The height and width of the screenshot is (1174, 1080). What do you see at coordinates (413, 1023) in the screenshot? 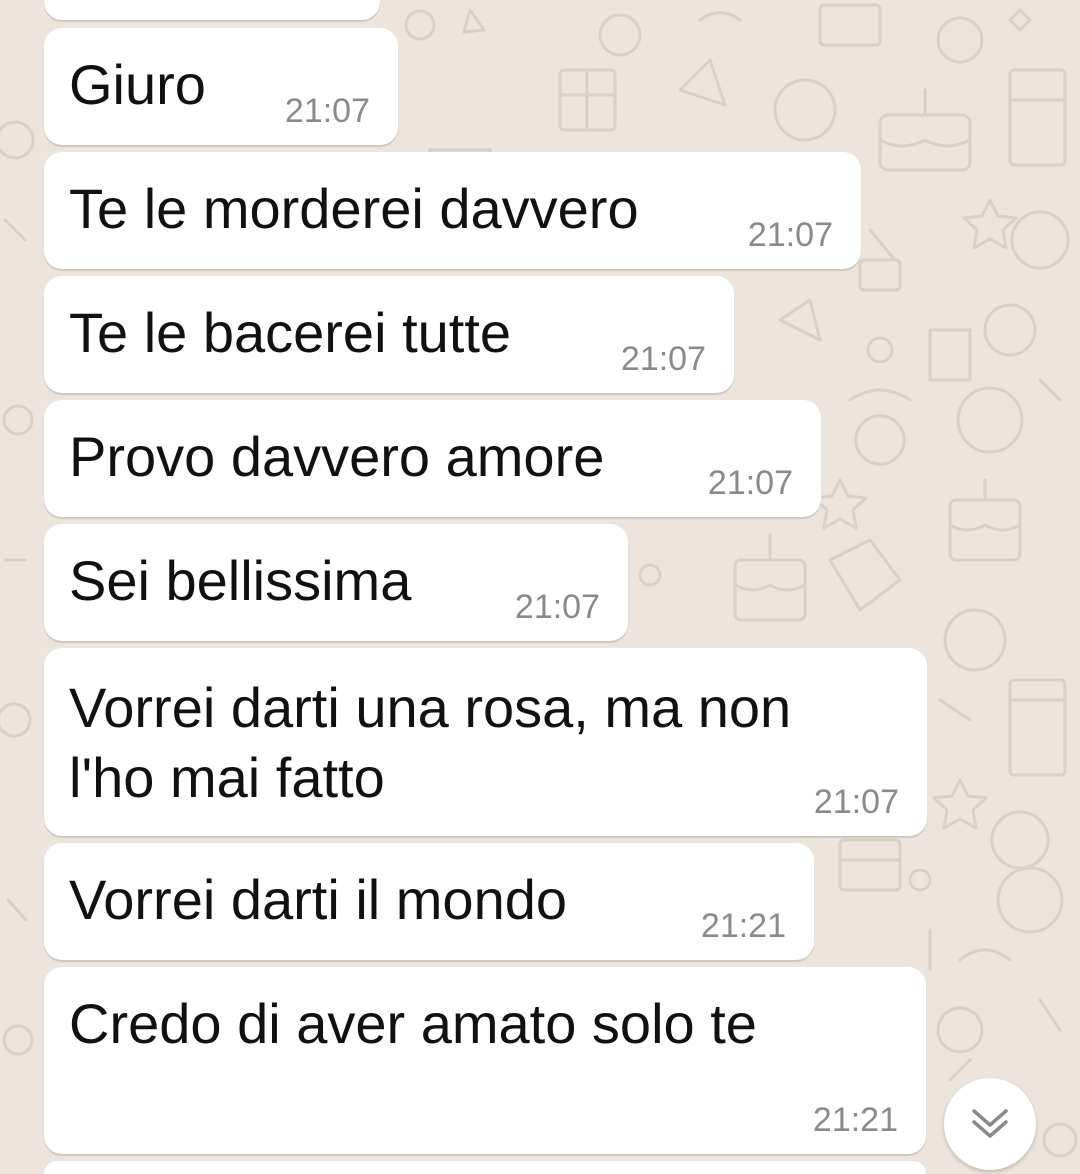
I see `message-text: Credo di aver amato solo te` at bounding box center [413, 1023].